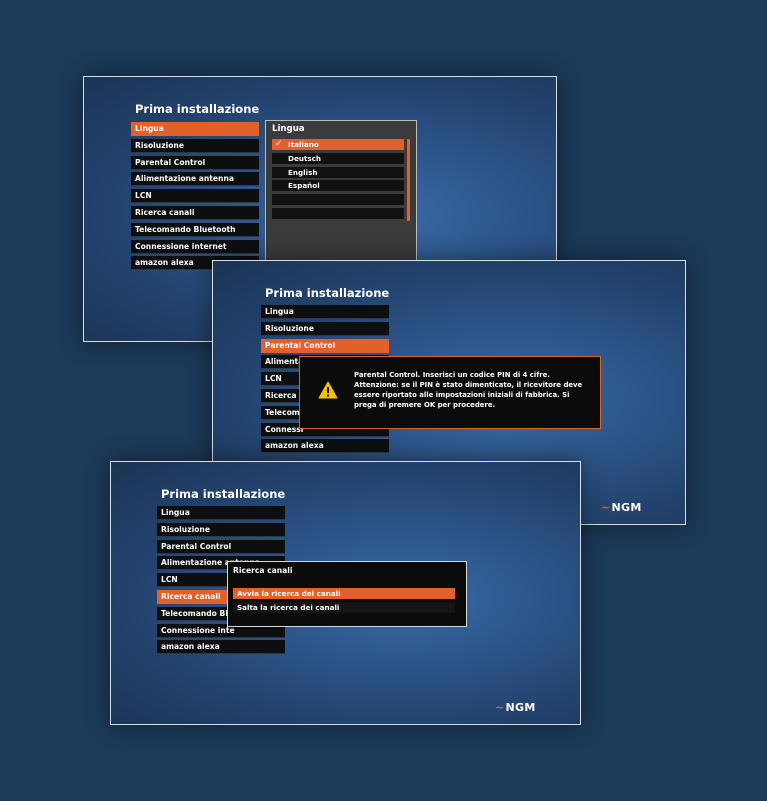  I want to click on menu-item-telecomando-bluetooth: Telecomando Bluetooth, so click(195, 229).